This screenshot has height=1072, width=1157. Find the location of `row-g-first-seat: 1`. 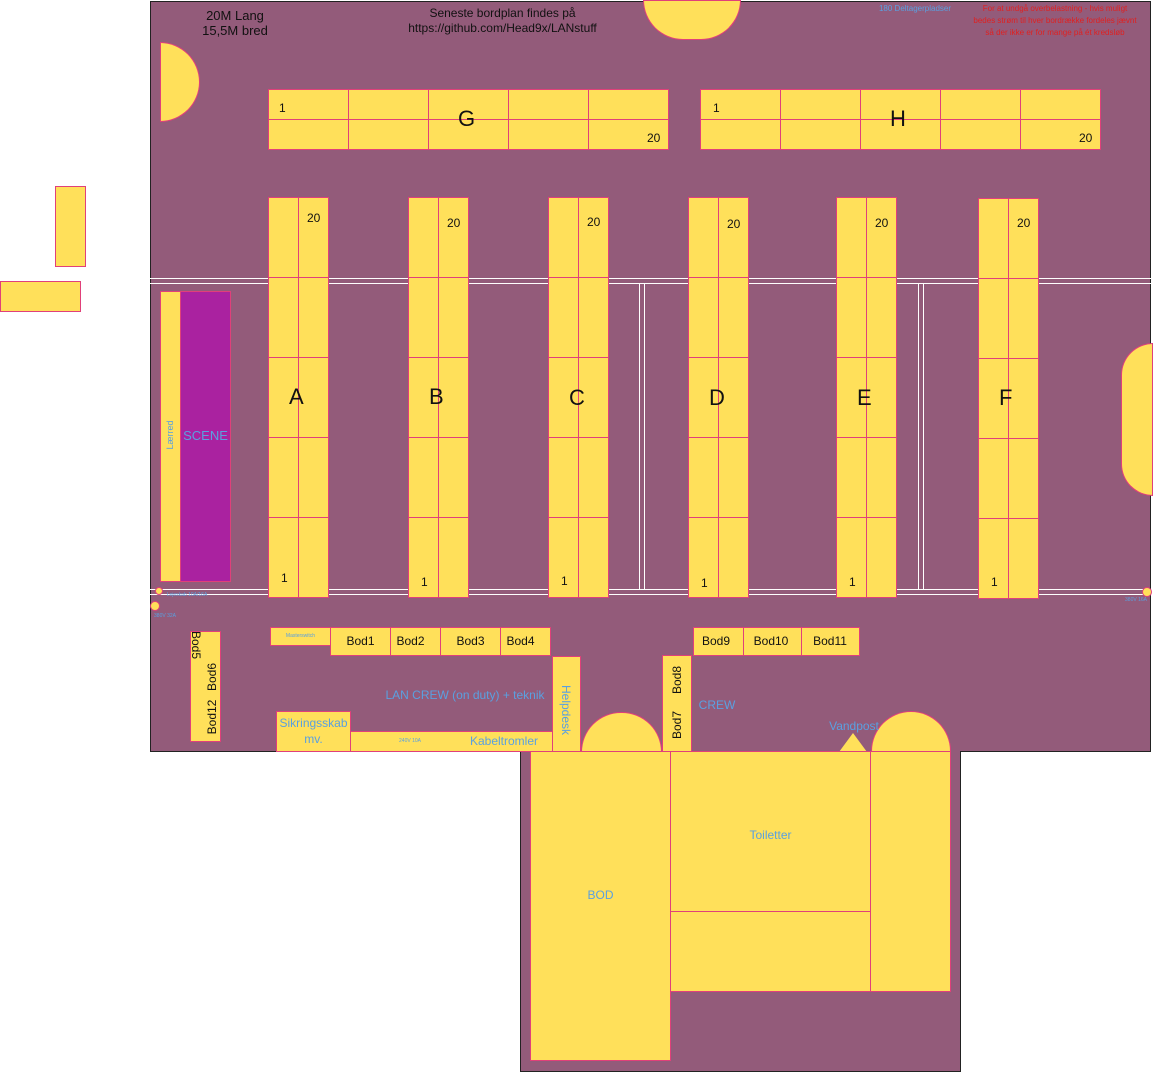

row-g-first-seat: 1 is located at coordinates (282, 108).